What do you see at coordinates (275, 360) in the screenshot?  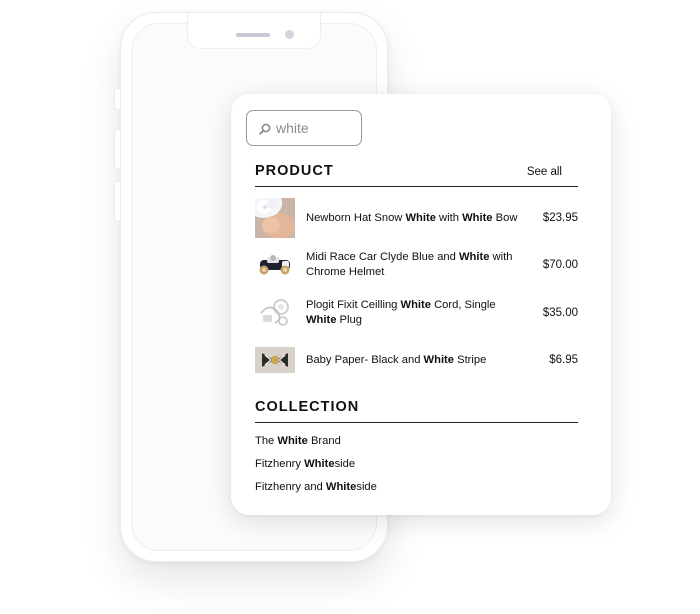 I see `striped-bow-thumbnail` at bounding box center [275, 360].